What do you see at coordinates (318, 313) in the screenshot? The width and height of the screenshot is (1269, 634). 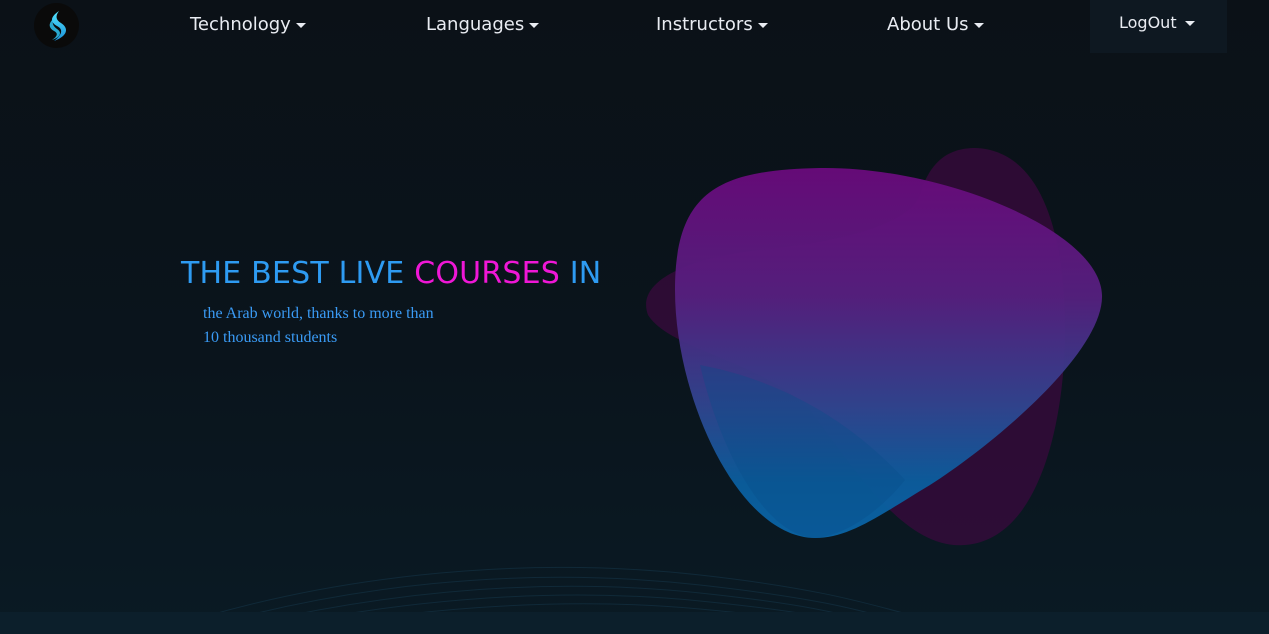 I see `hero-subtitle-line1: the Arab world, thanks to more than` at bounding box center [318, 313].